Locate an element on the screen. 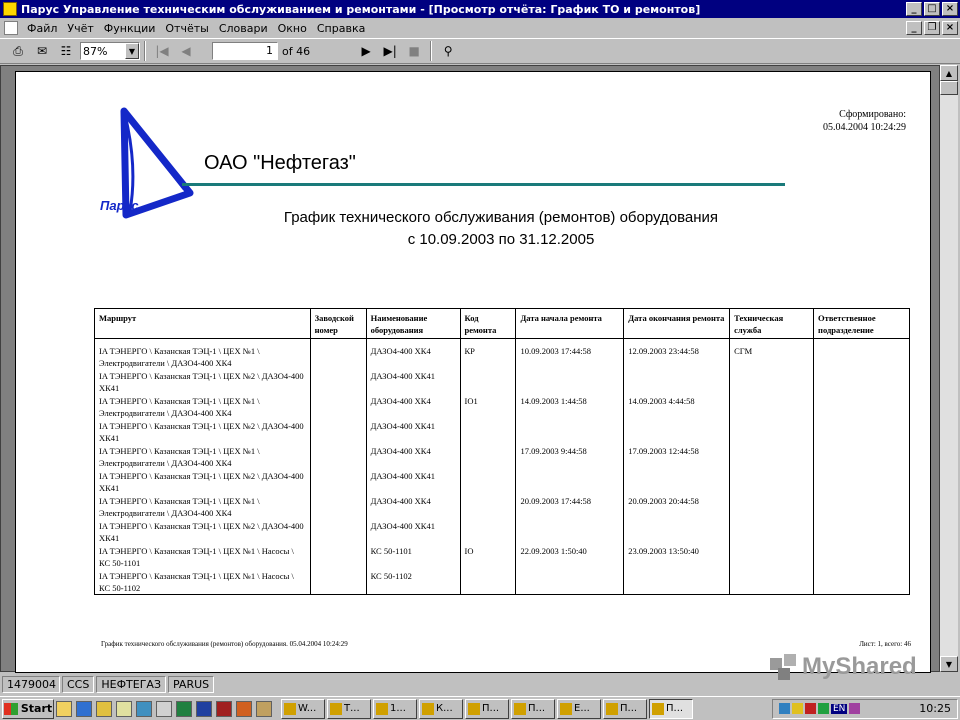  stop-icon: ■ is located at coordinates (414, 51).